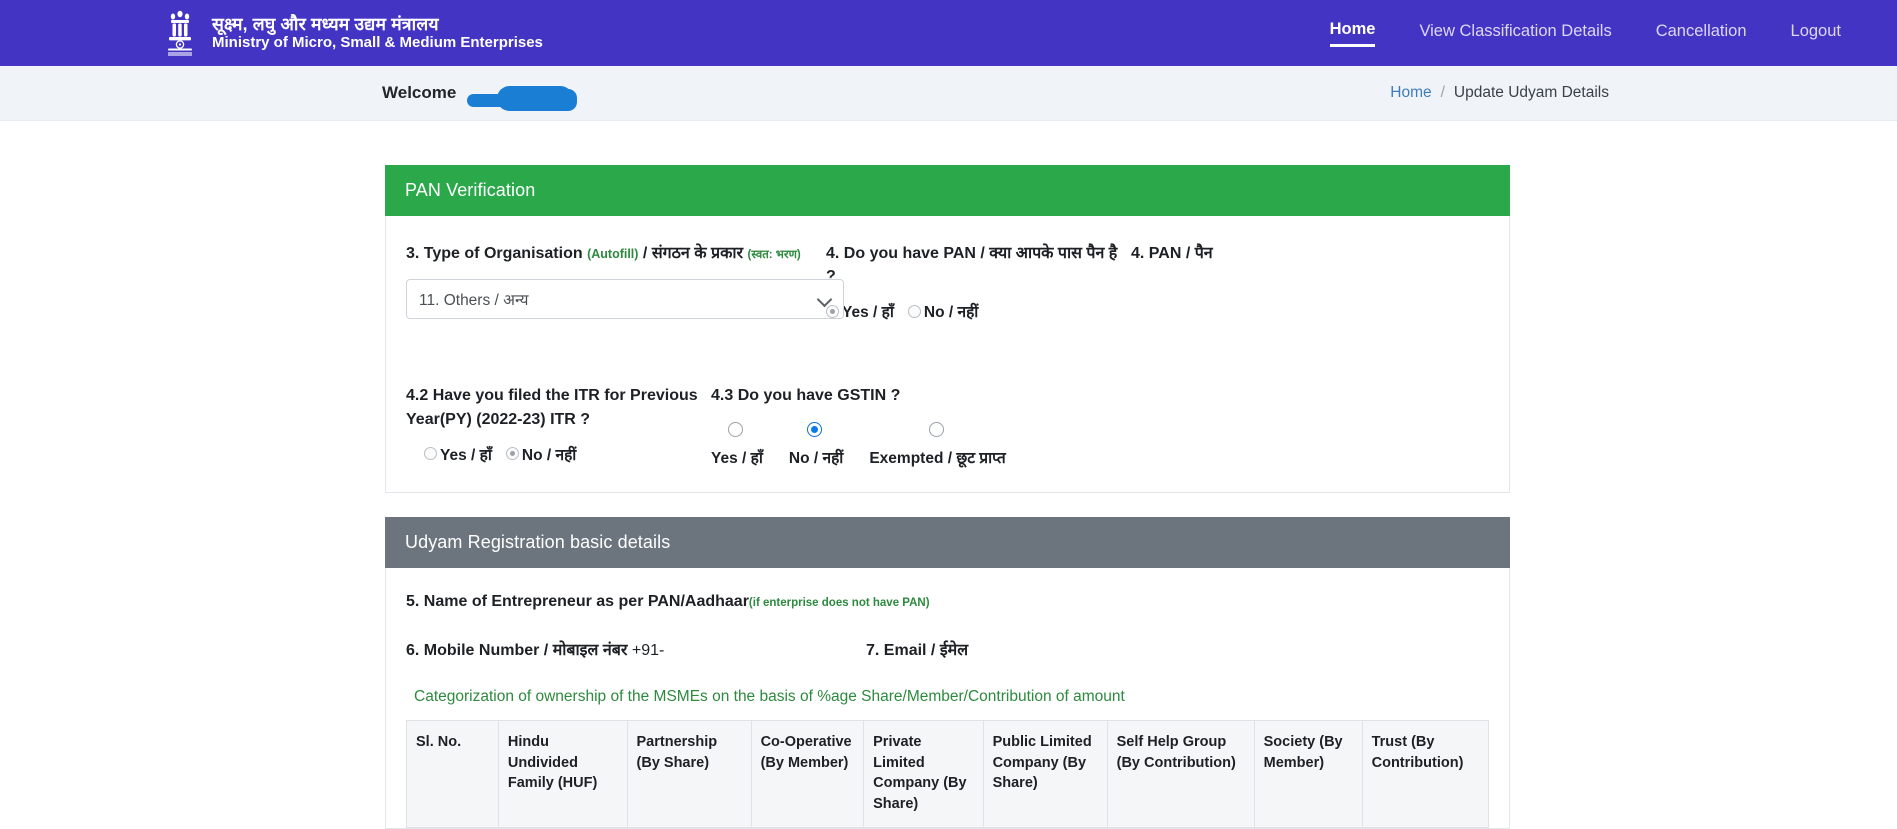  Describe the element at coordinates (839, 602) in the screenshot. I see `entrepreneur-name-note: (if enterprise does not have PAN)` at that location.